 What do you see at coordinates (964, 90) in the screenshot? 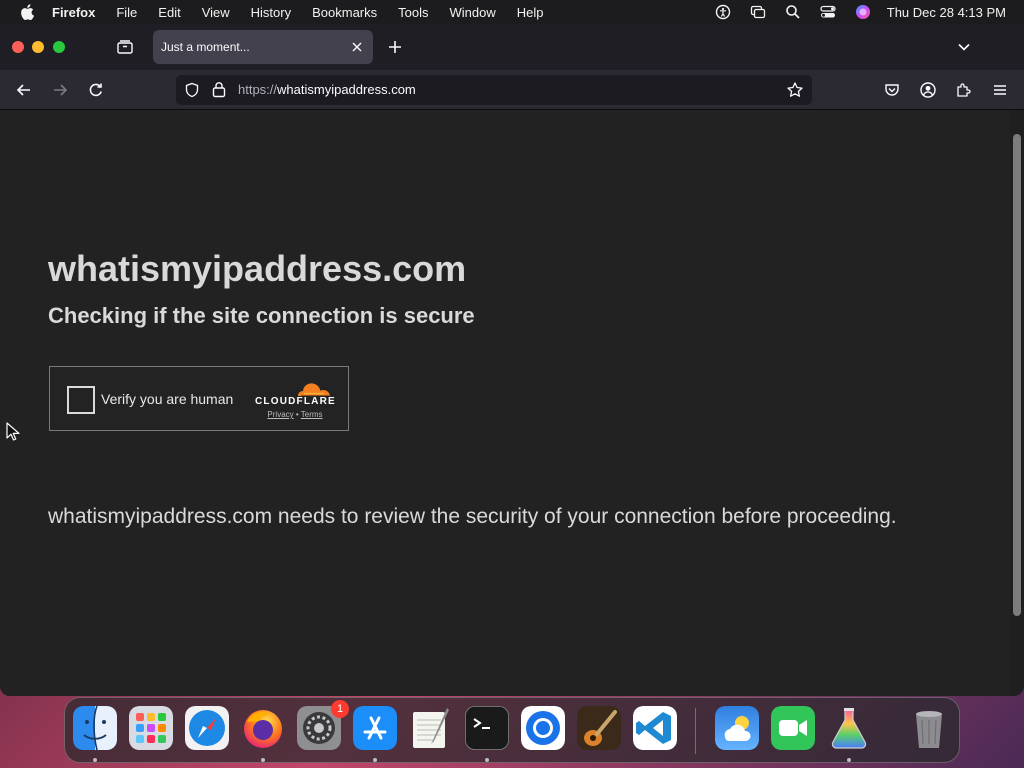
I see `extensions-puzzle-icon` at bounding box center [964, 90].